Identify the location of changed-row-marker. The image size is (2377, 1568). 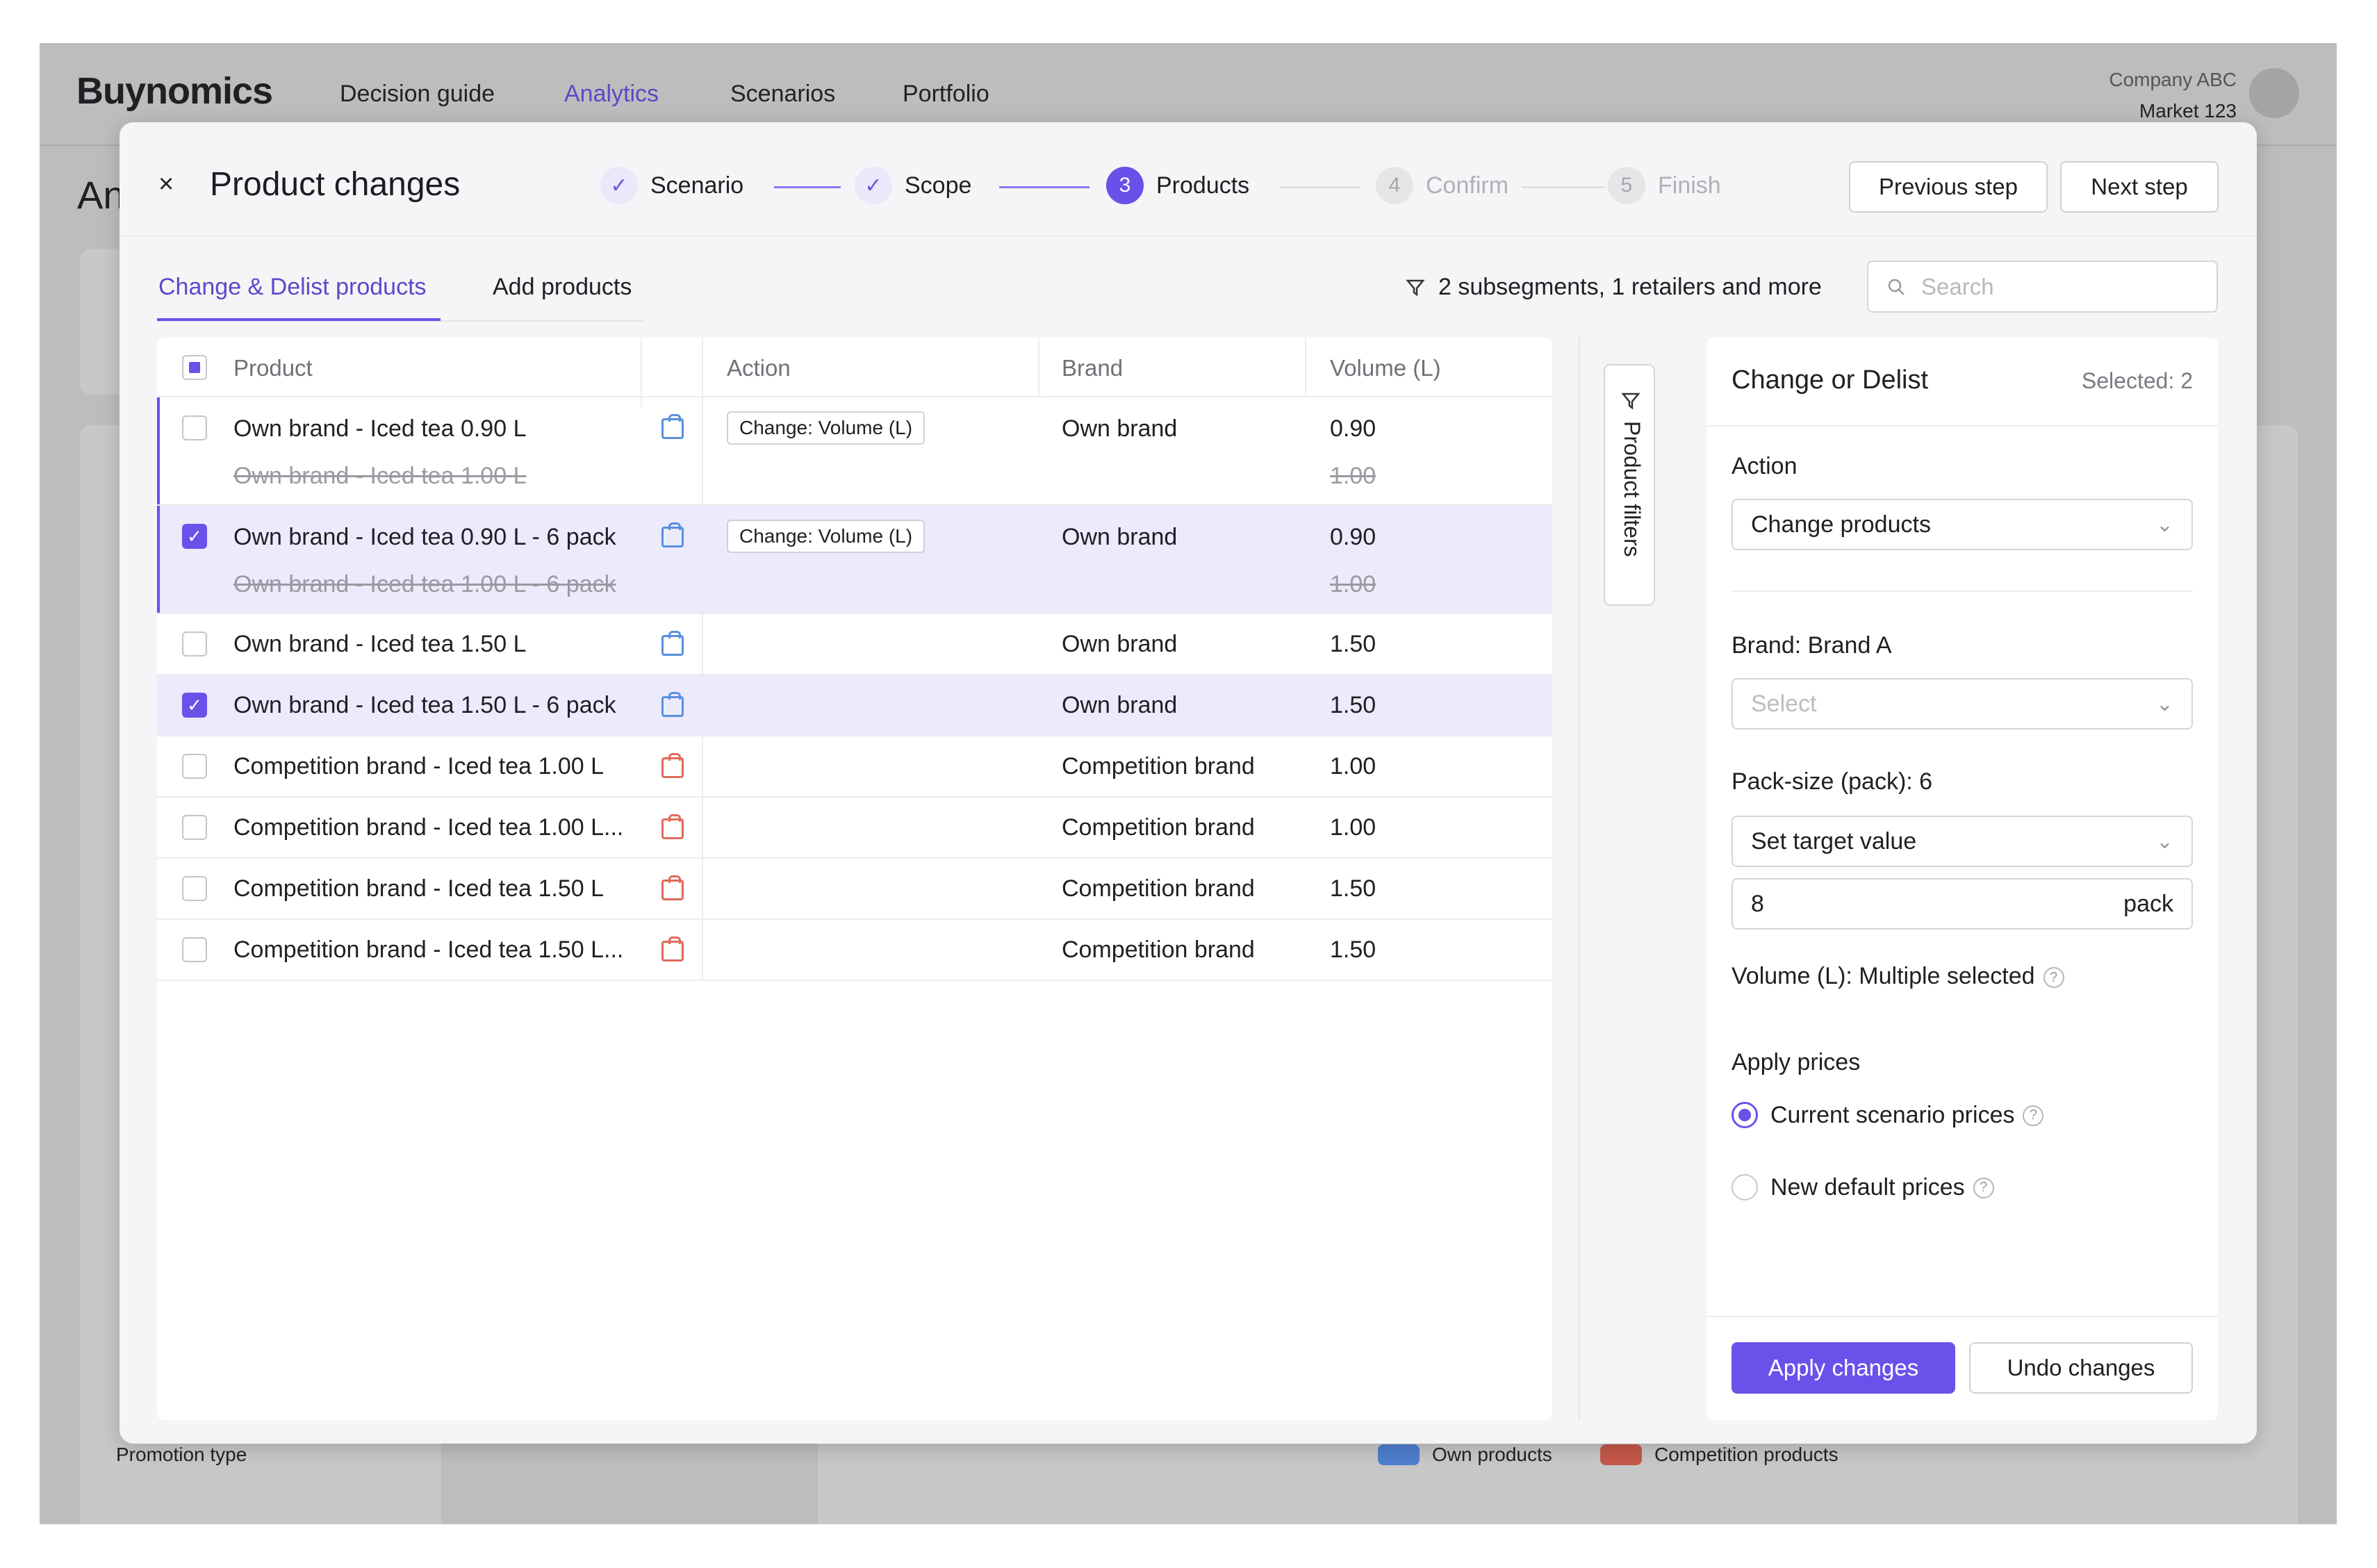
(158, 559).